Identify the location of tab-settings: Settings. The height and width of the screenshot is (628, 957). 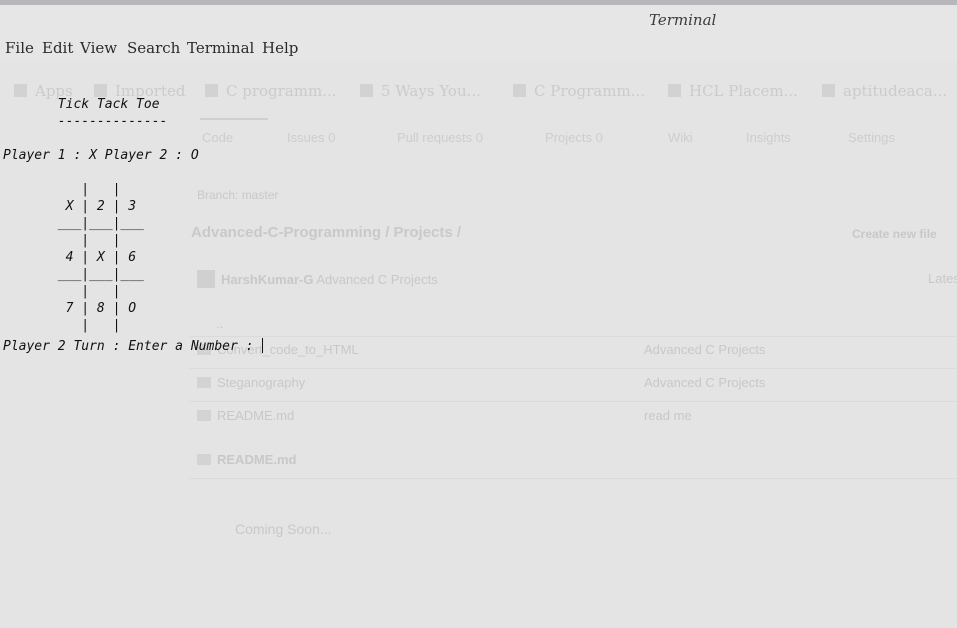
(871, 137).